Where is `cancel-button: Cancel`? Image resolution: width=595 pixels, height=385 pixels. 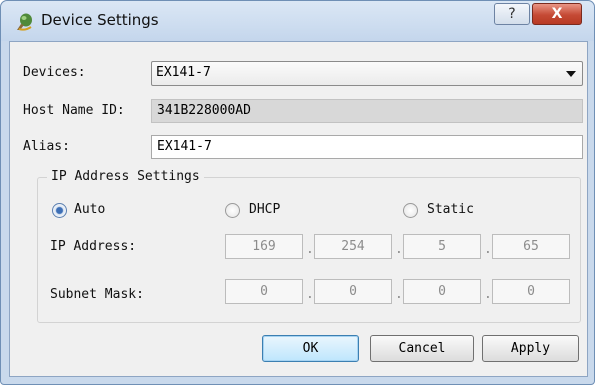
cancel-button: Cancel is located at coordinates (422, 348).